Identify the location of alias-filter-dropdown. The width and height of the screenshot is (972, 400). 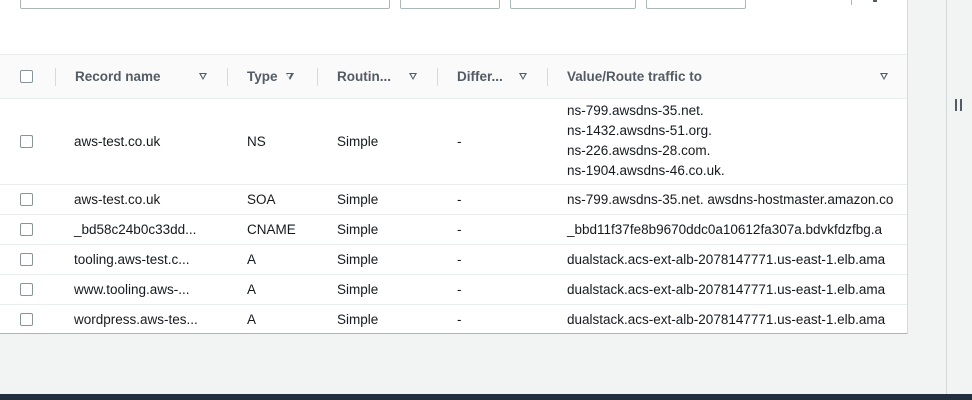
(696, 4).